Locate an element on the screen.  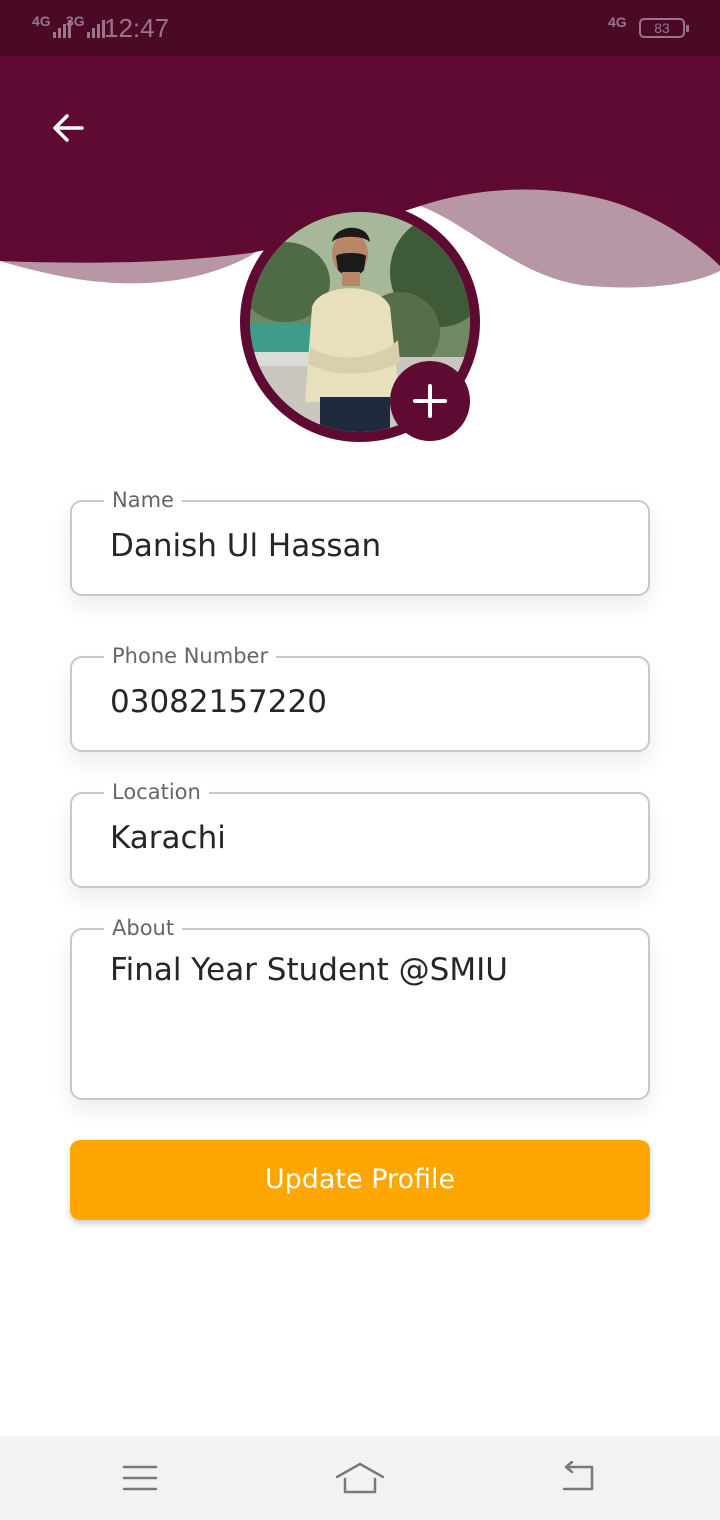
plus-icon is located at coordinates (430, 401).